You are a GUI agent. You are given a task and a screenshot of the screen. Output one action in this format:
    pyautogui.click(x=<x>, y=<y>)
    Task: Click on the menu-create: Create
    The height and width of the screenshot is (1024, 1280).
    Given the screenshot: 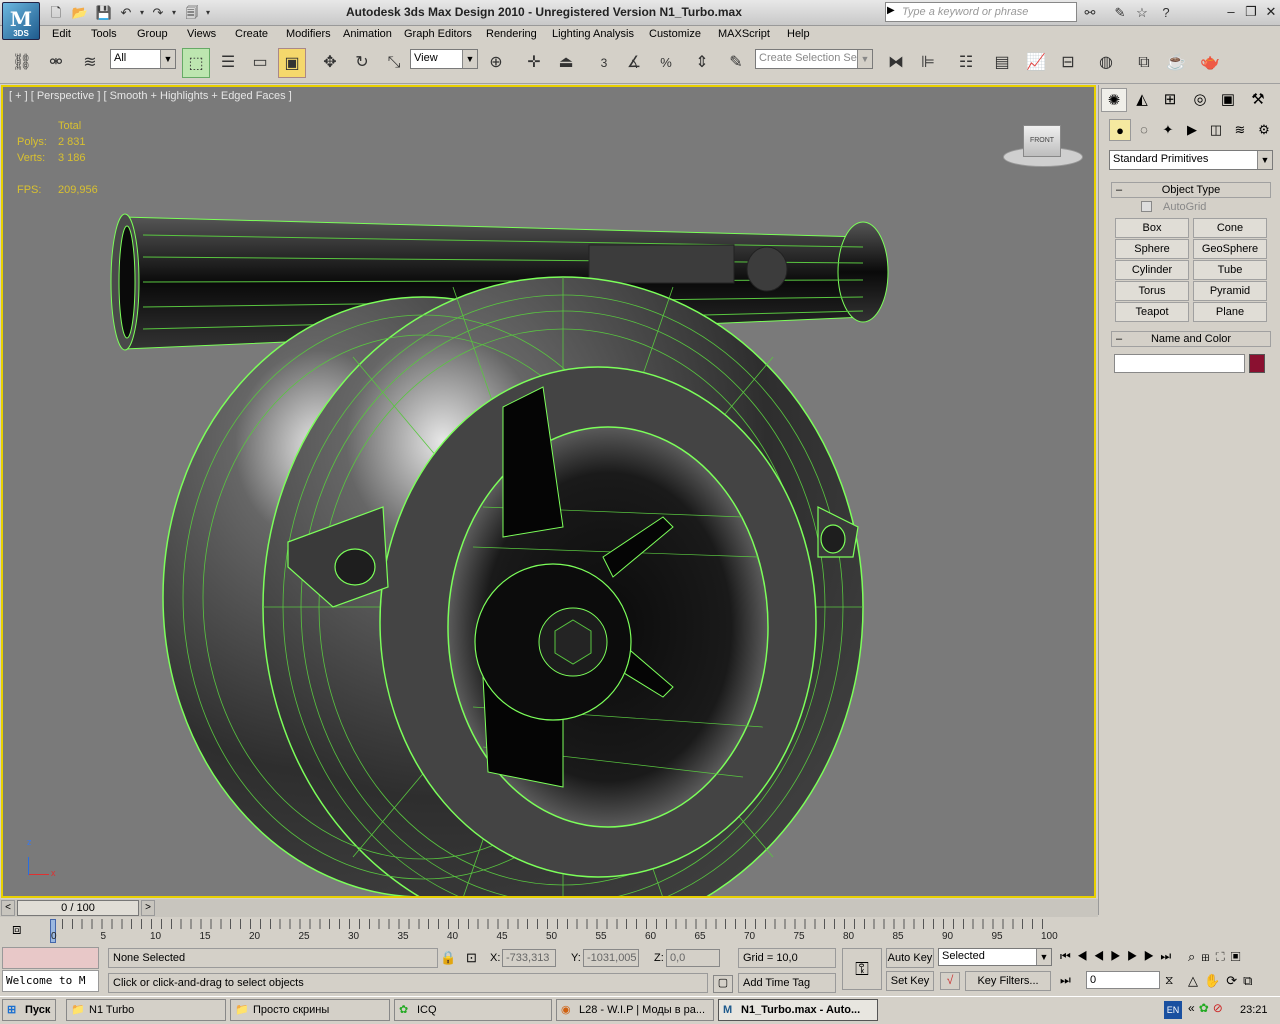 What is the action you would take?
    pyautogui.click(x=251, y=34)
    